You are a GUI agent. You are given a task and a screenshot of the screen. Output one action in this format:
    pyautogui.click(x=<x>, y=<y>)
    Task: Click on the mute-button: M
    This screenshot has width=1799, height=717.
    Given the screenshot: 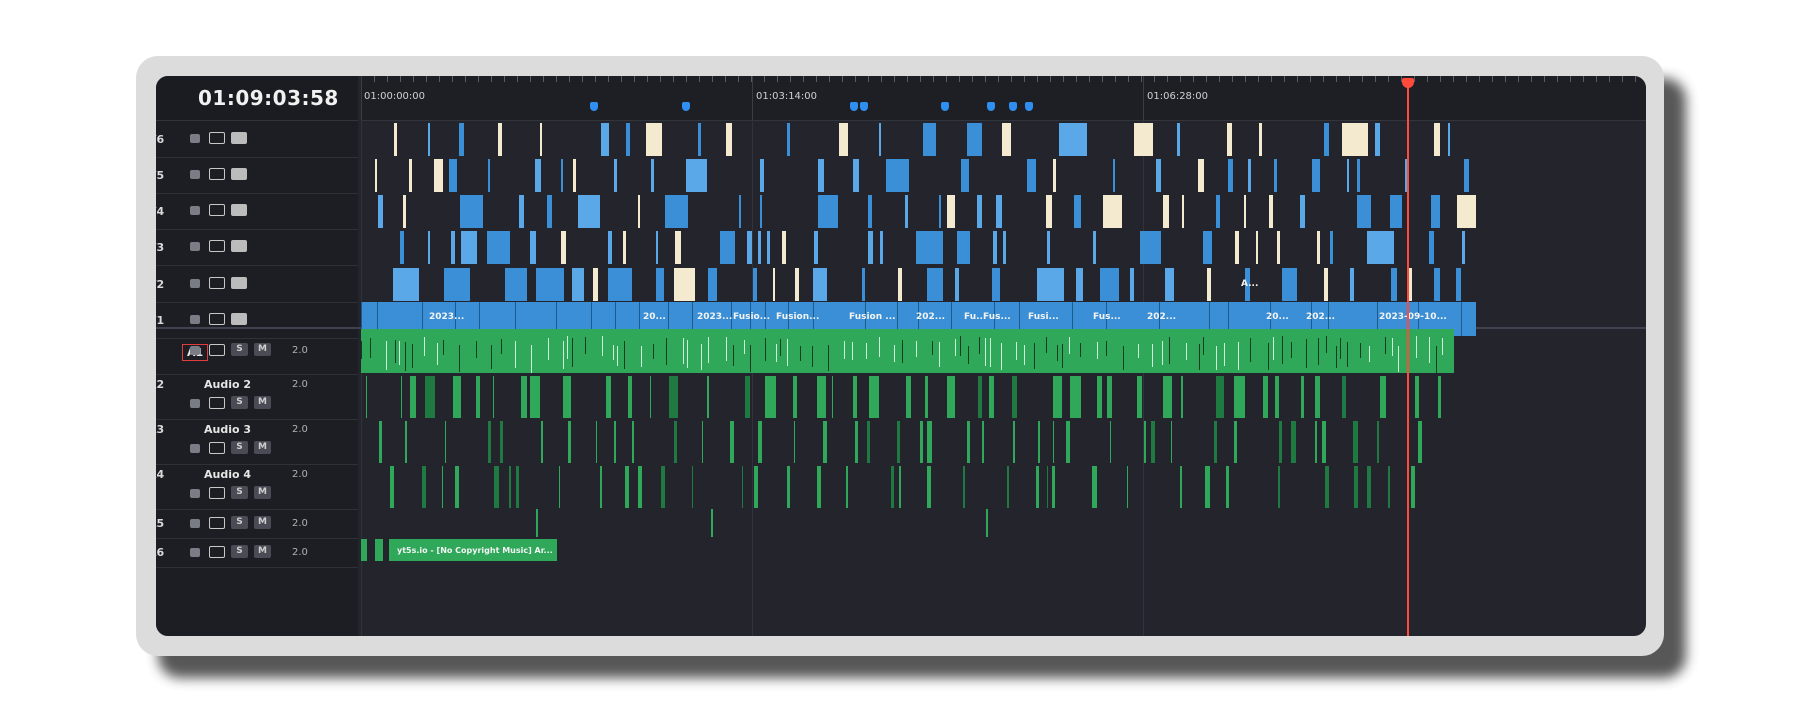 What is the action you would take?
    pyautogui.click(x=262, y=492)
    